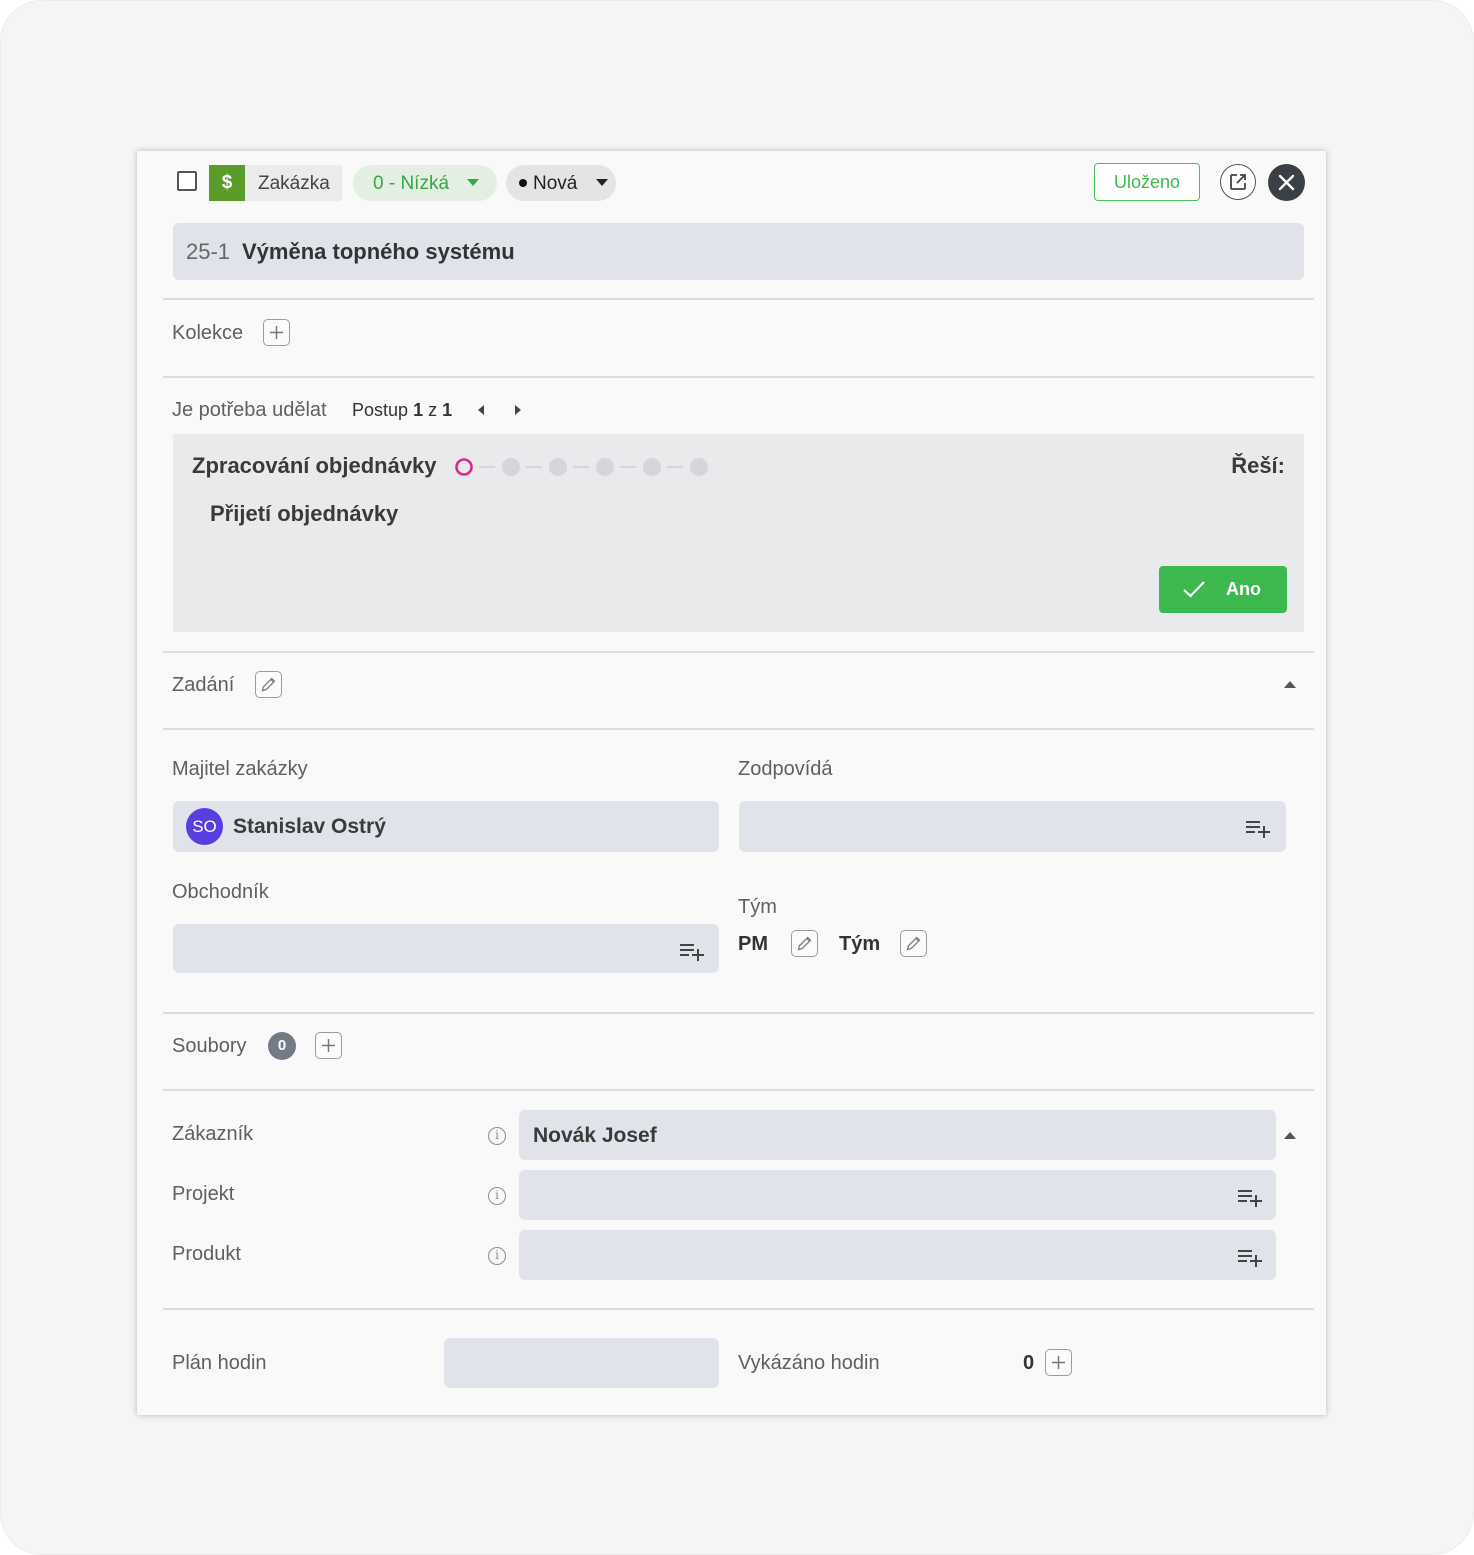 The width and height of the screenshot is (1474, 1555). What do you see at coordinates (785, 769) in the screenshot?
I see `responsible-label: Zodpovídá` at bounding box center [785, 769].